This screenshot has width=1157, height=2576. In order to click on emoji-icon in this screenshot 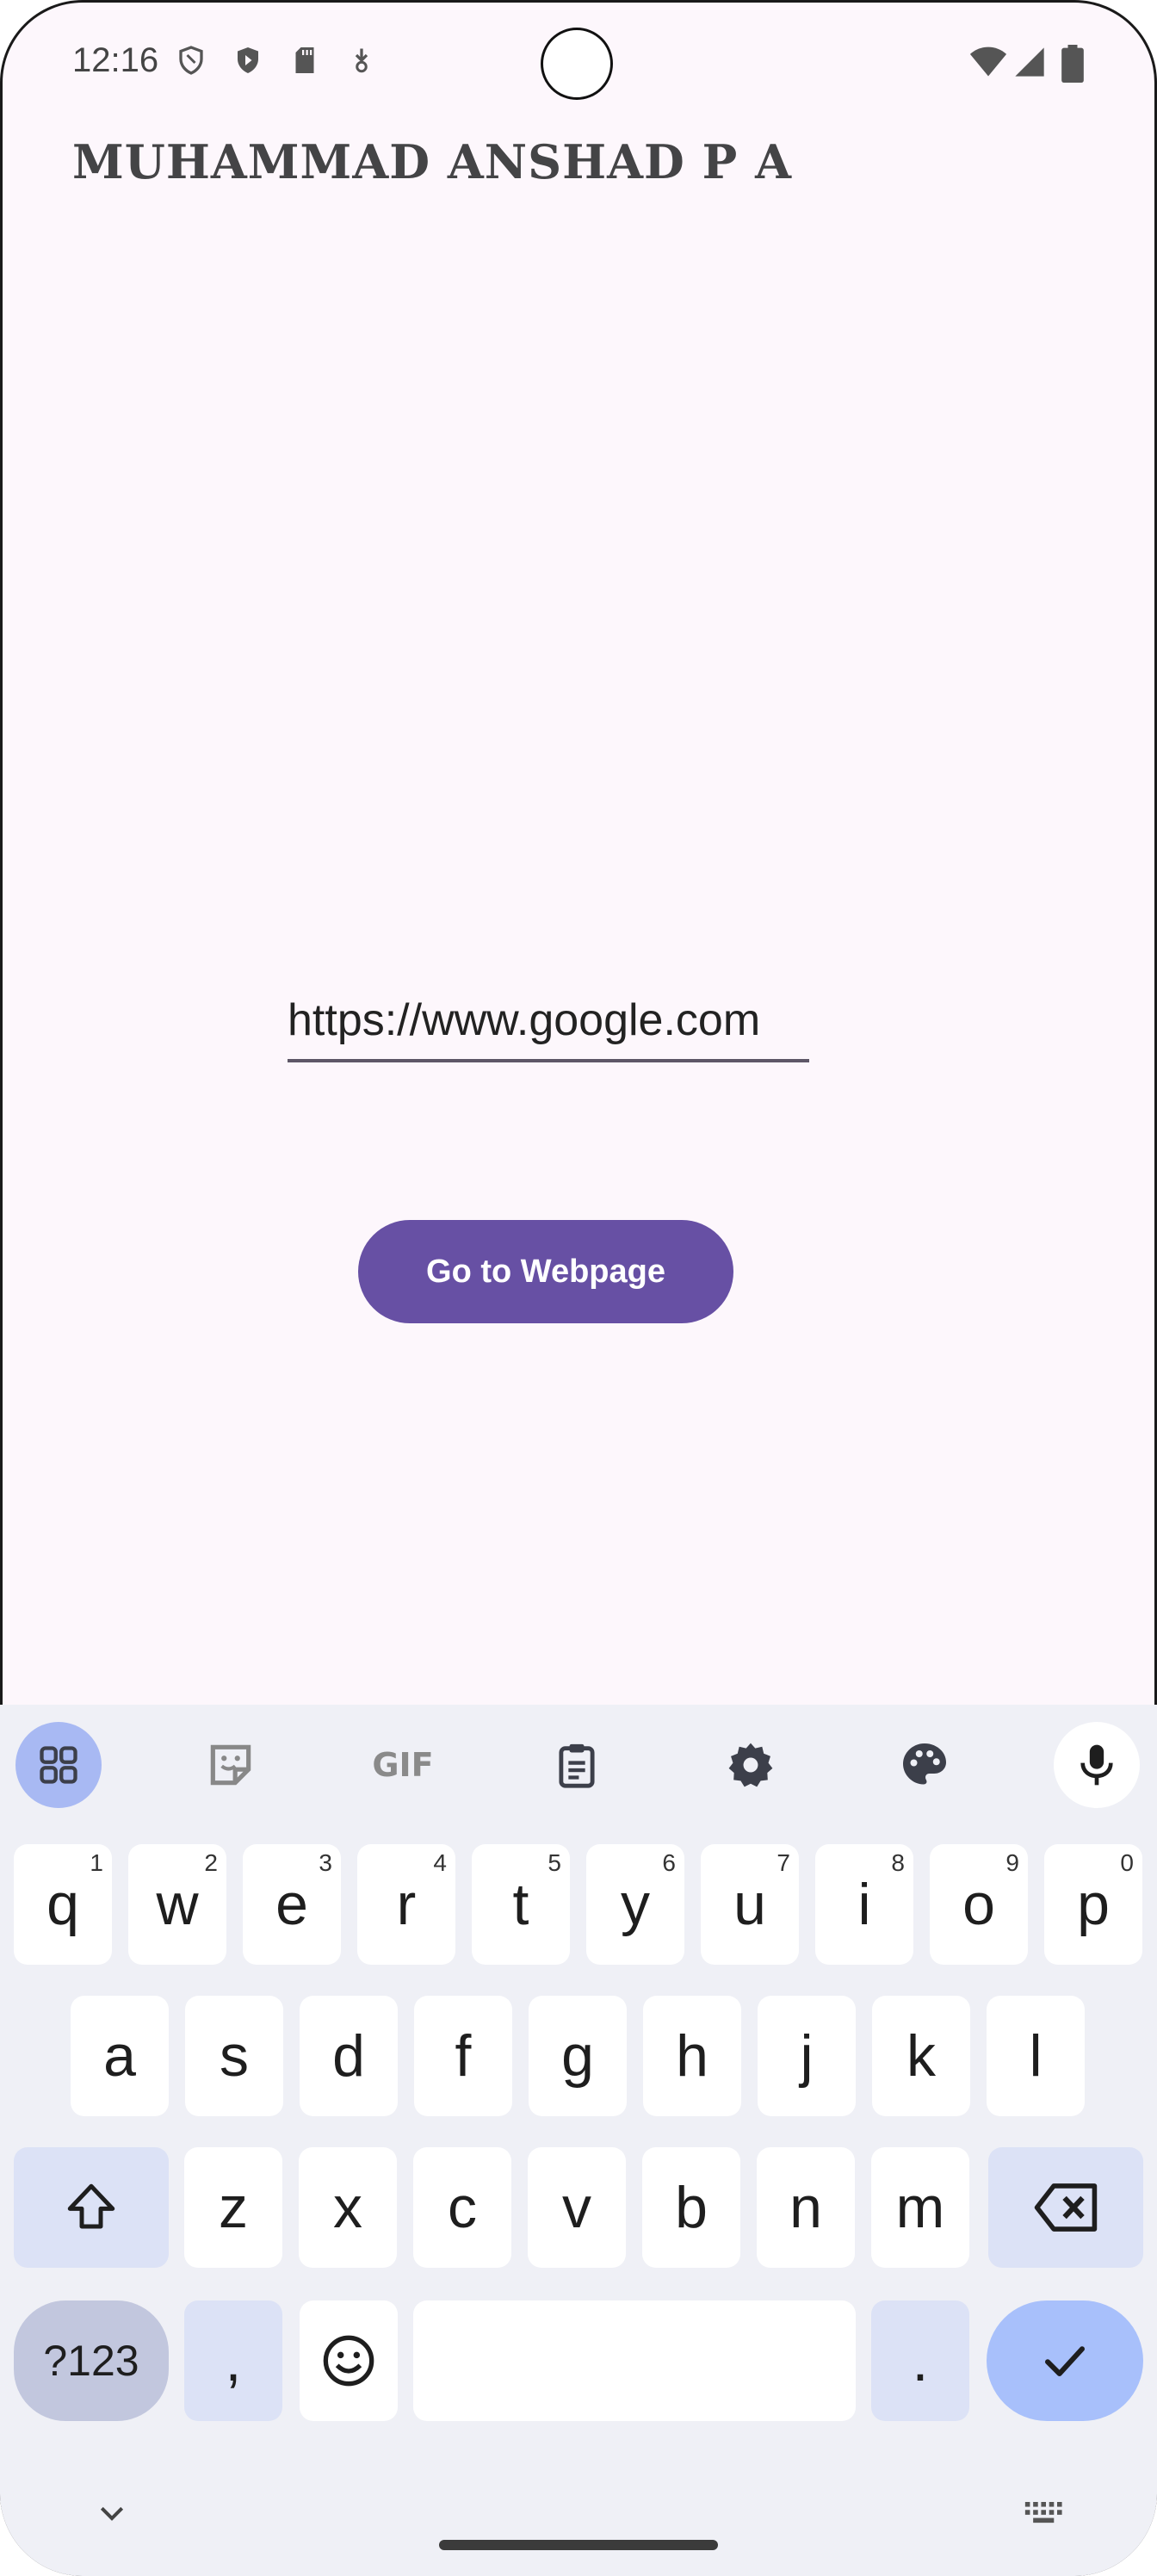, I will do `click(348, 2361)`.